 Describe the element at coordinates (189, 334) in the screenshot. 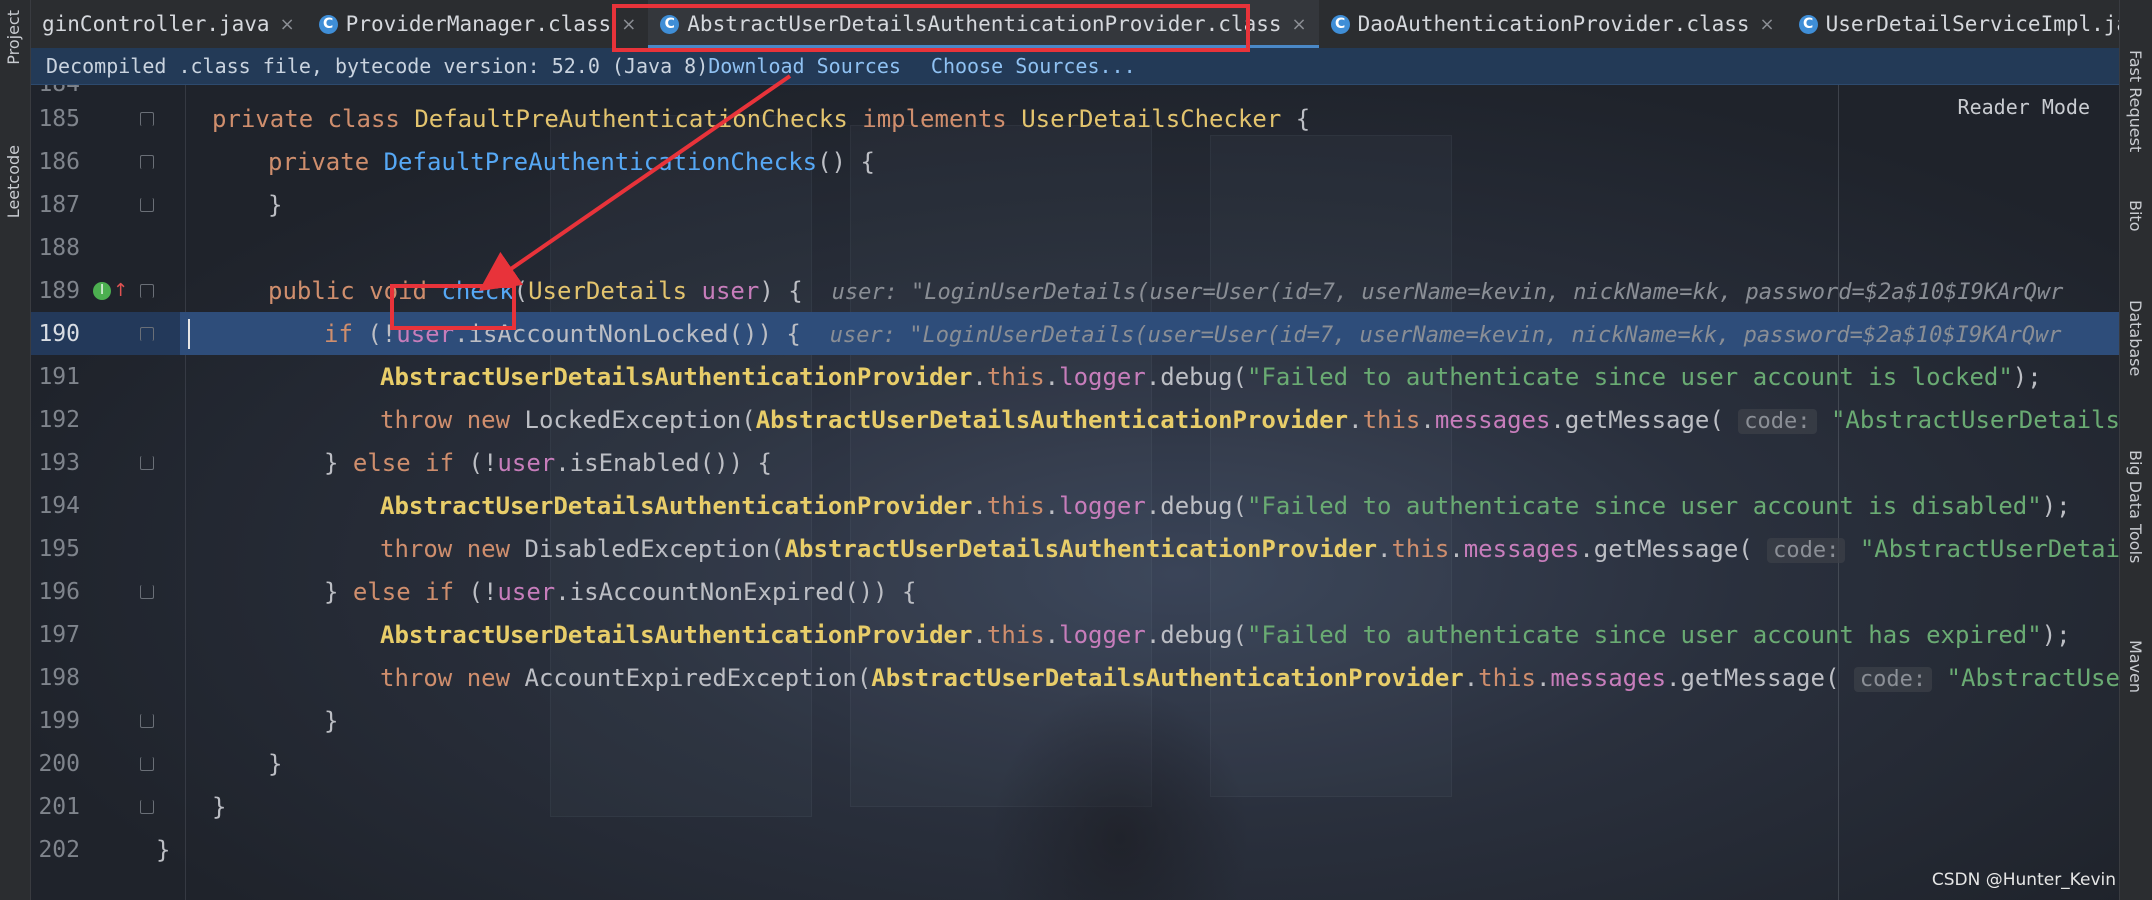

I see `text-caret` at that location.